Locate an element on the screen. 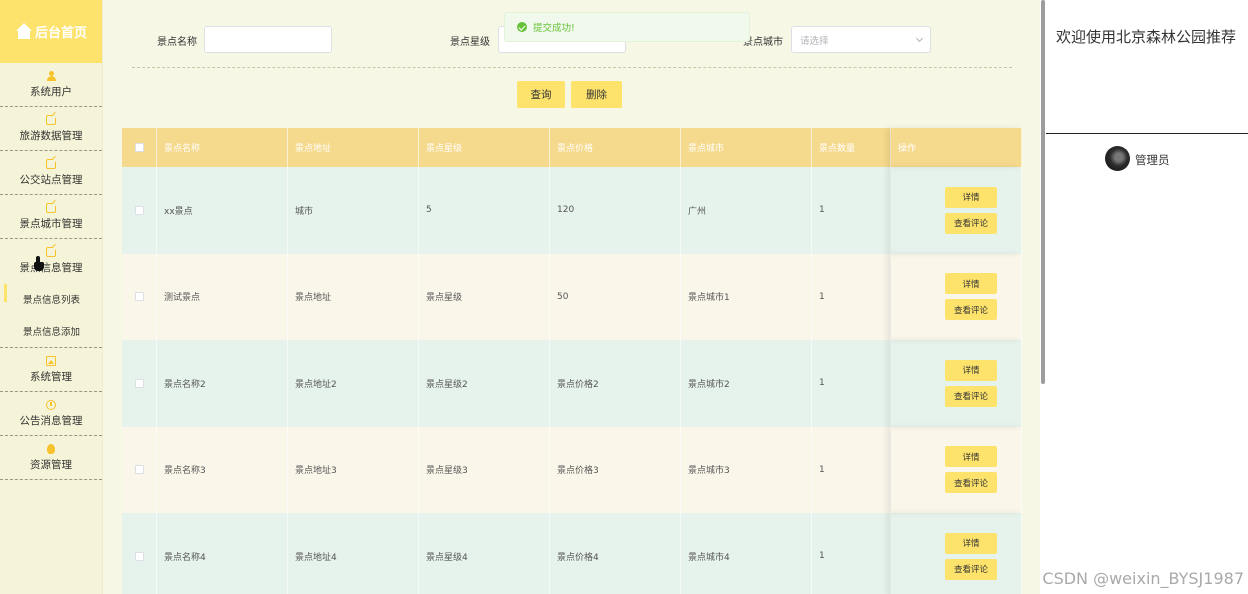 Image resolution: width=1248 pixels, height=594 pixels. table-cell: 景点名称4 is located at coordinates (222, 553).